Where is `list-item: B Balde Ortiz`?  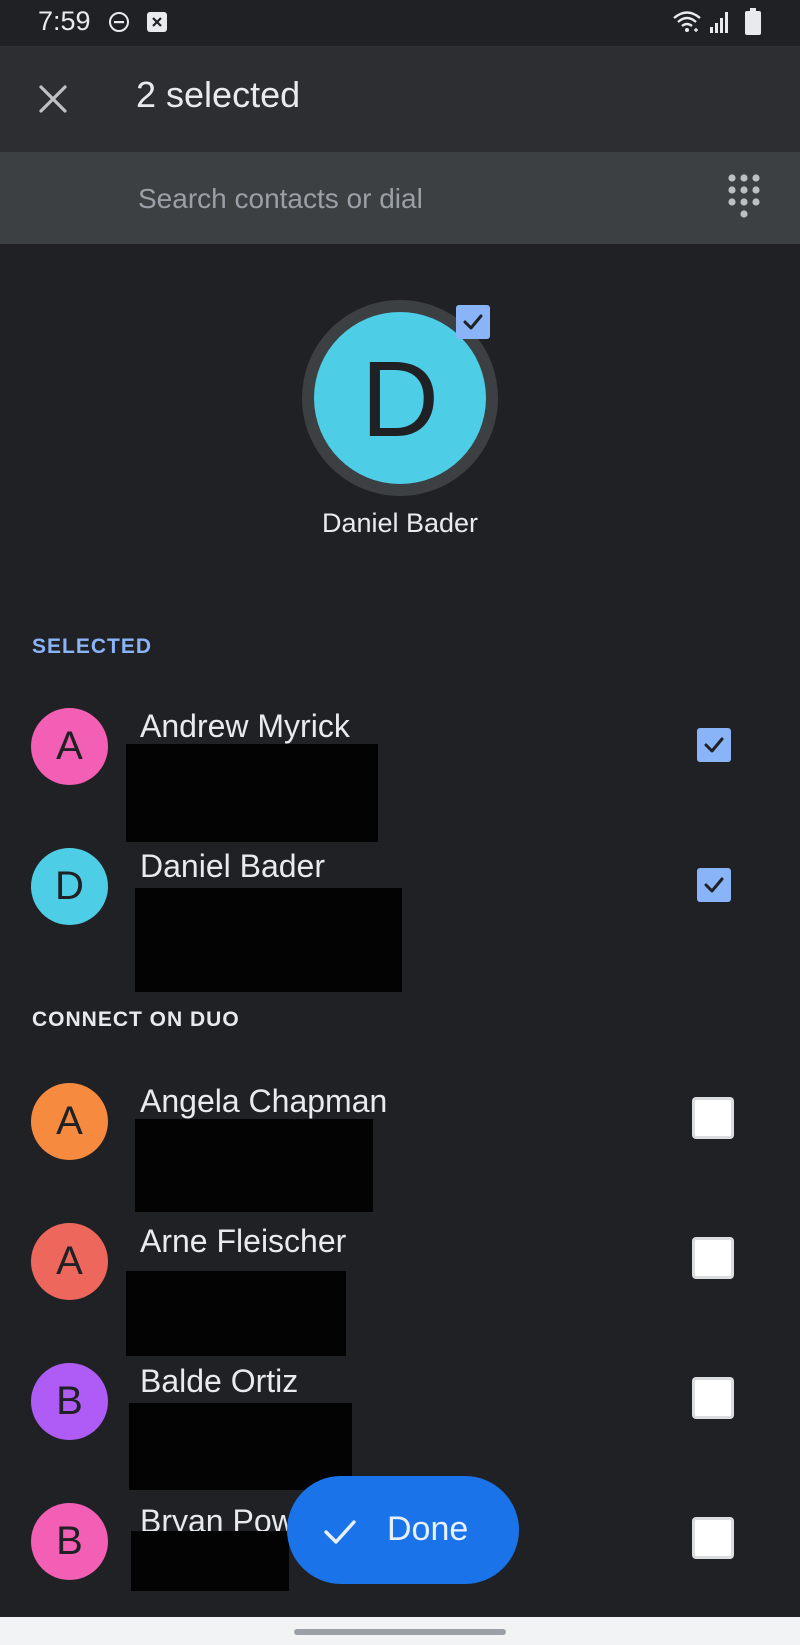
list-item: B Balde Ortiz is located at coordinates (400, 1426).